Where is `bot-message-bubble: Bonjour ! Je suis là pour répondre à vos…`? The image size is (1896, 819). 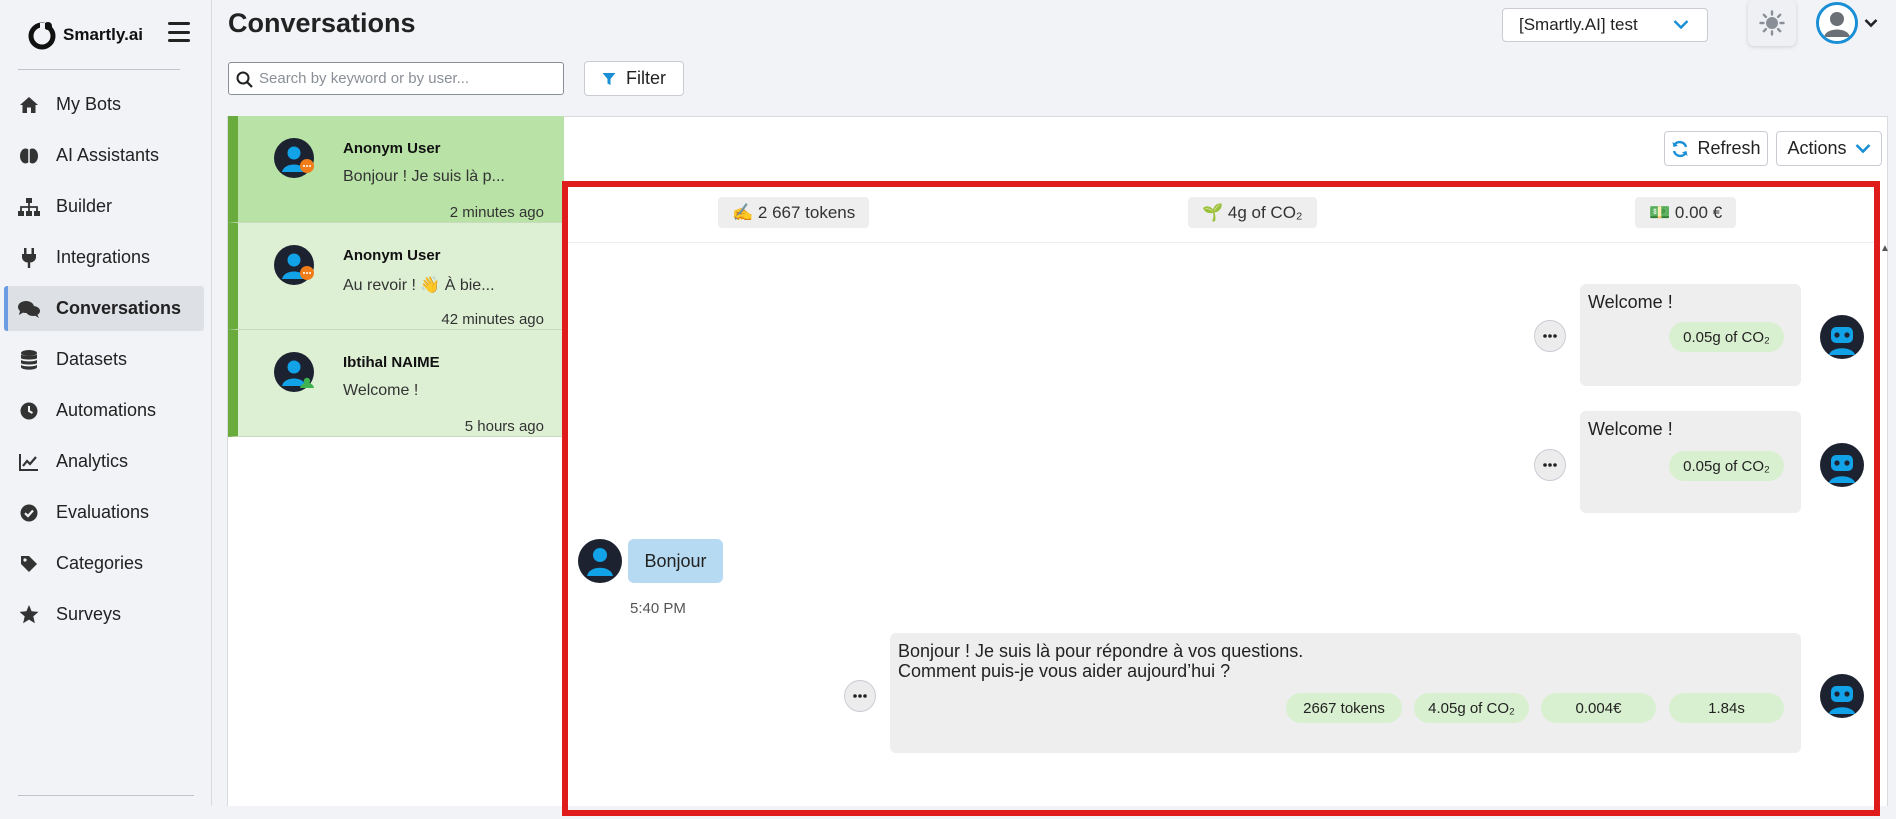 bot-message-bubble: Bonjour ! Je suis là pour répondre à vos… is located at coordinates (1345, 693).